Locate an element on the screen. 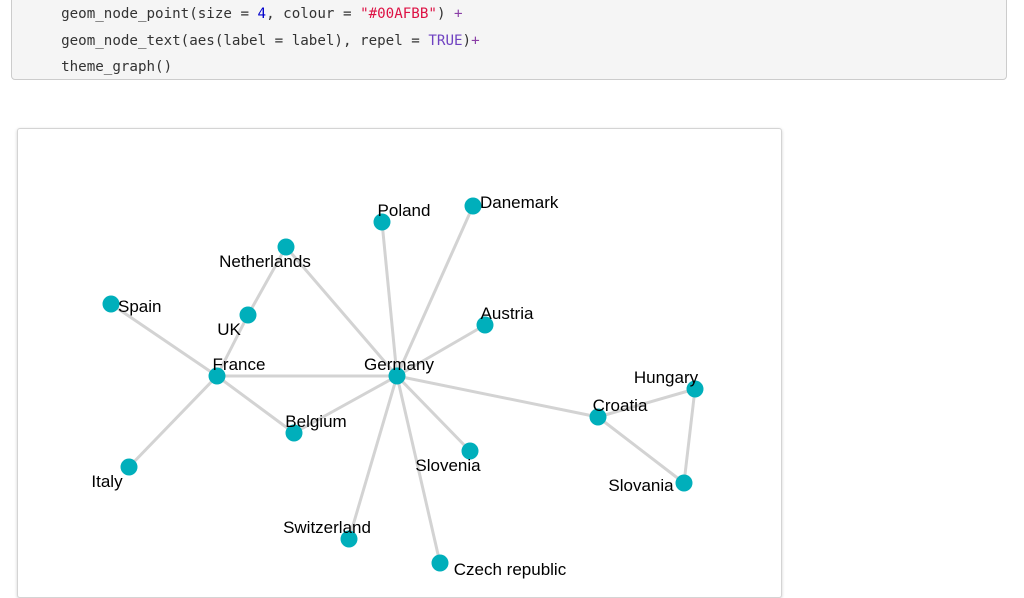 The width and height of the screenshot is (1024, 598). graph-node-label: Hungary is located at coordinates (666, 377).